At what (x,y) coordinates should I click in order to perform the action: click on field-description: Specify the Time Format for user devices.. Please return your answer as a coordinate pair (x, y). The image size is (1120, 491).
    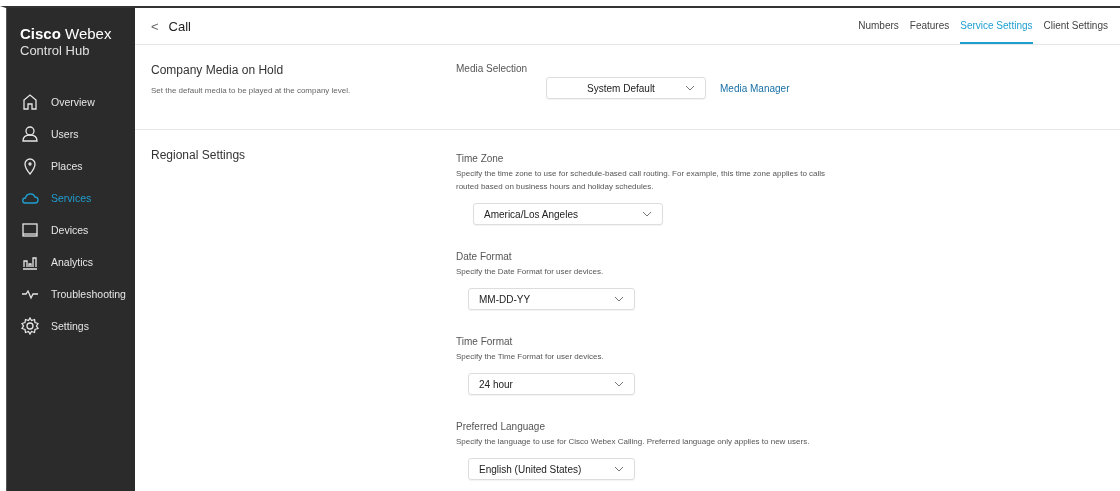
    Looking at the image, I should click on (530, 357).